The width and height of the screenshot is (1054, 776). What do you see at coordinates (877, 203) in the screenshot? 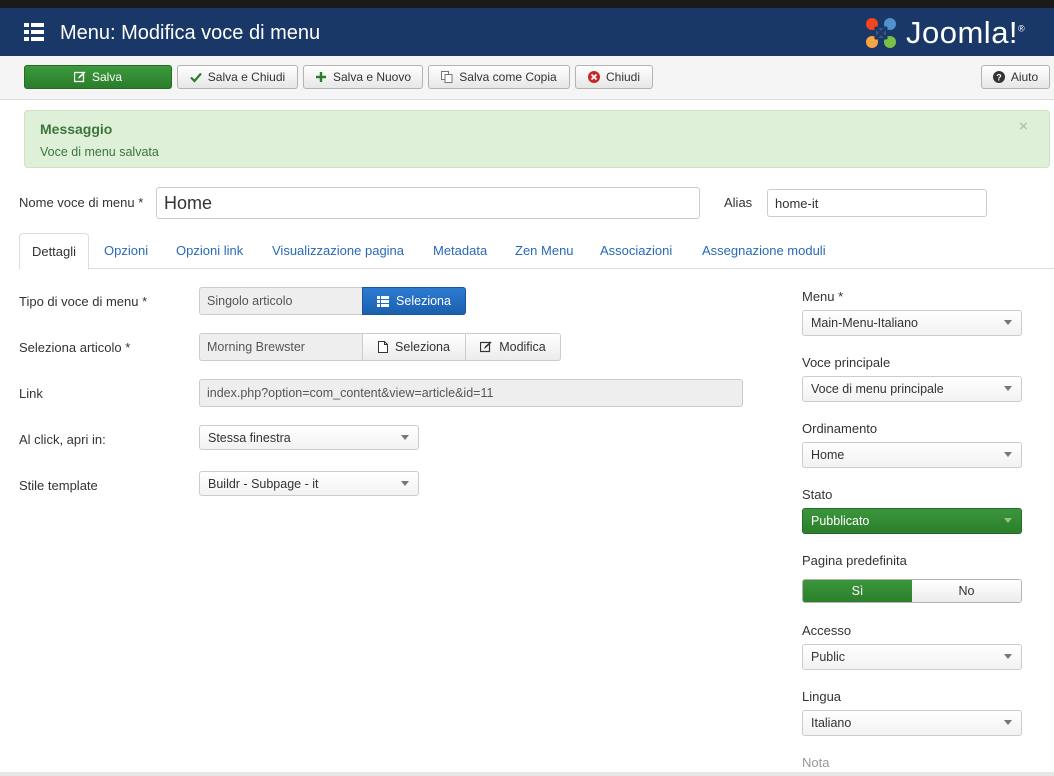
I see `alias-input` at bounding box center [877, 203].